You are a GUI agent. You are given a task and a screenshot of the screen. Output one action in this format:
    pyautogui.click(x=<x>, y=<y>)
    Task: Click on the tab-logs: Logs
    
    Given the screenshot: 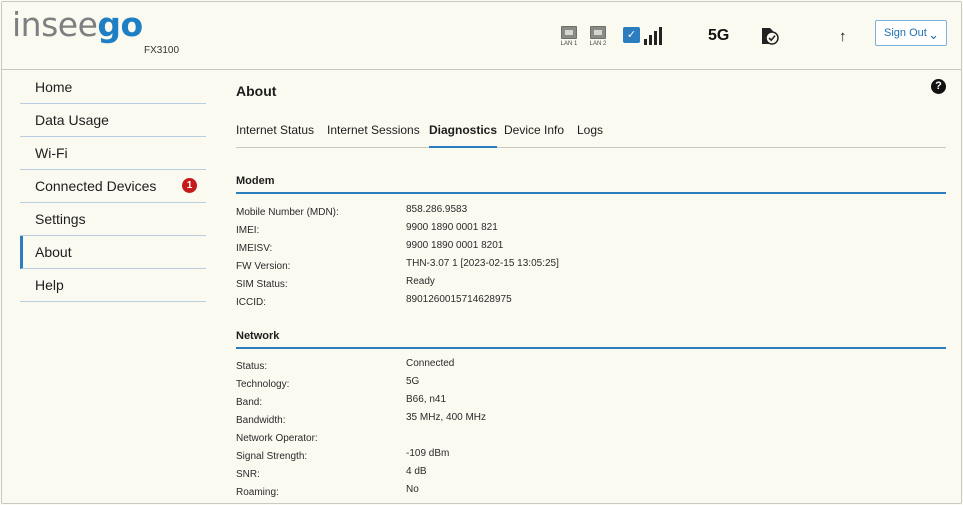 What is the action you would take?
    pyautogui.click(x=590, y=135)
    